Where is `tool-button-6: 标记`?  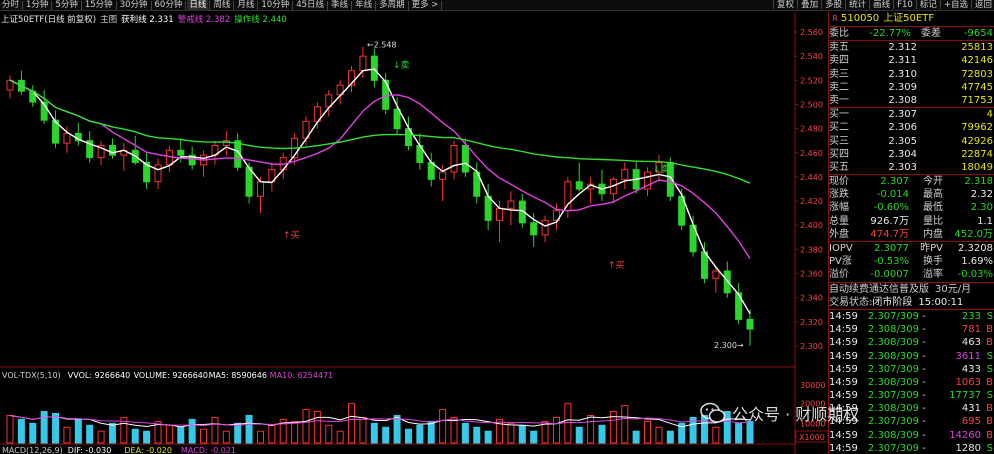 tool-button-6: 标记 is located at coordinates (928, 5).